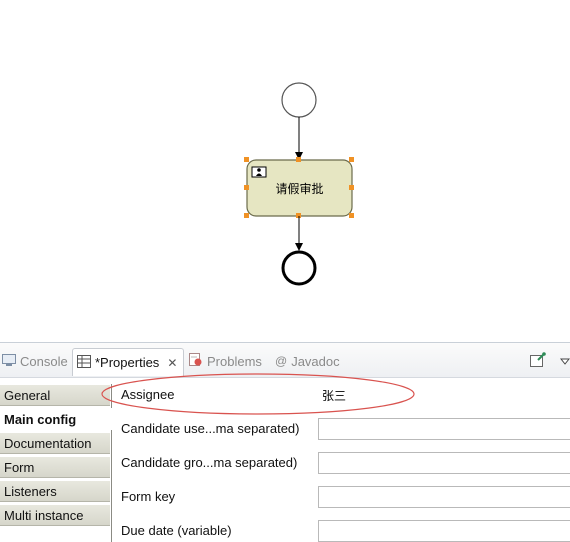 The width and height of the screenshot is (570, 542). I want to click on section-multi-instance: Multi instance, so click(55, 515).